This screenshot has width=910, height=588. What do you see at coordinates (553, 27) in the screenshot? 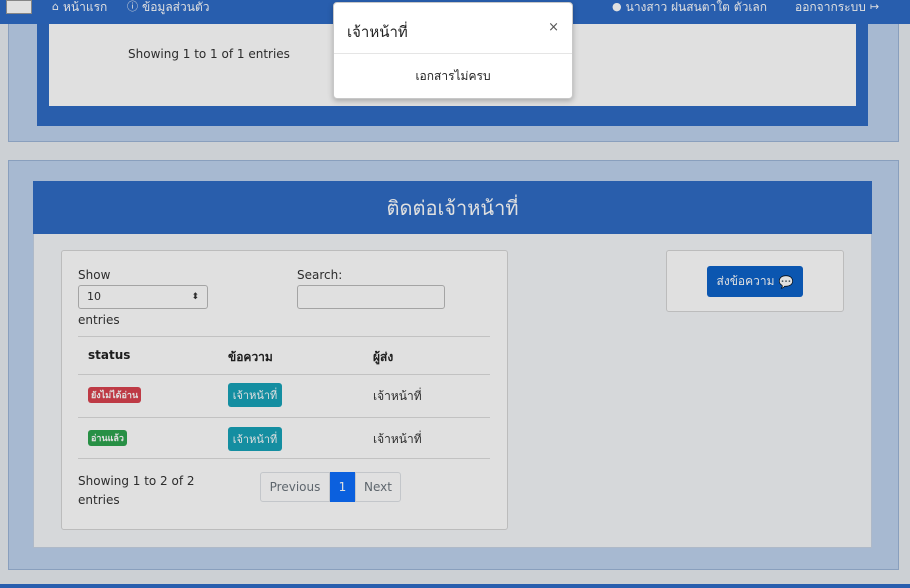
I see `close-icon: ×` at bounding box center [553, 27].